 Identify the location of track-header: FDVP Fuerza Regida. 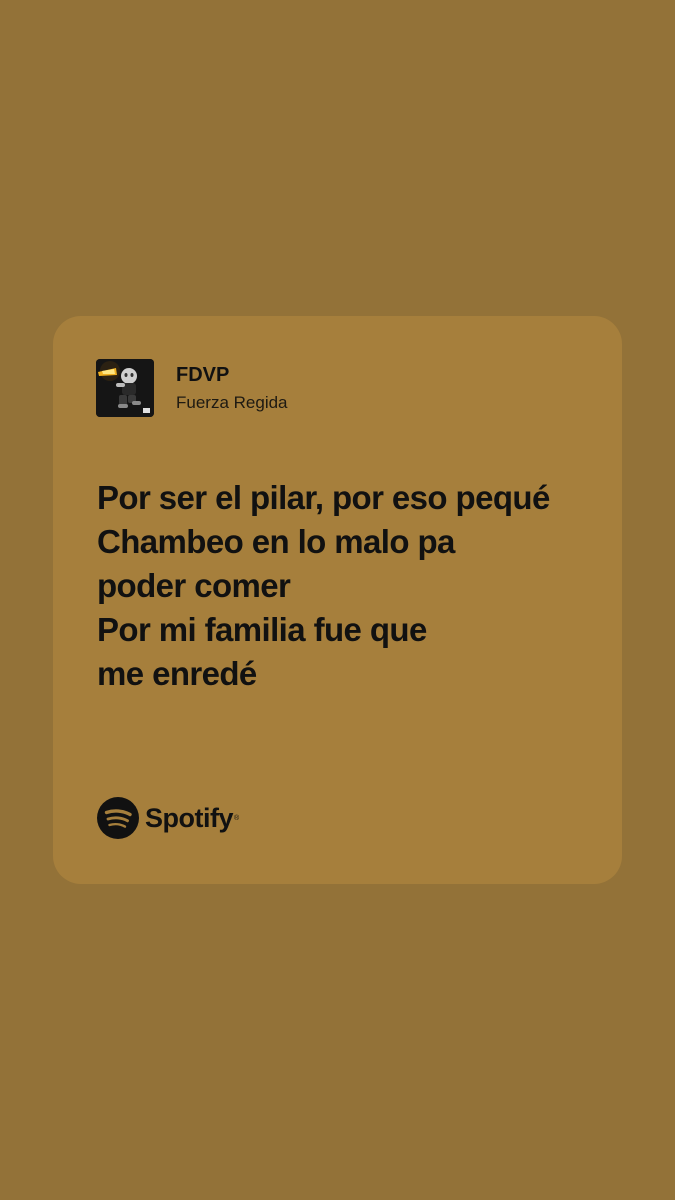
(192, 388).